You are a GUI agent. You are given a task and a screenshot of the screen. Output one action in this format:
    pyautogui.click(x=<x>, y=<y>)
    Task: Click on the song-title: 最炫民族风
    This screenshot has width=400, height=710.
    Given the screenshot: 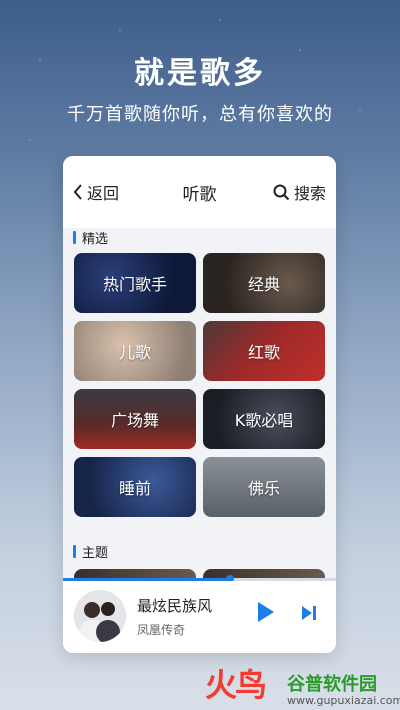 What is the action you would take?
    pyautogui.click(x=175, y=606)
    